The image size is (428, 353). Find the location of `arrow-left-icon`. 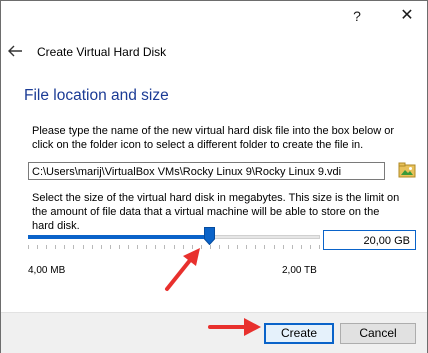

arrow-left-icon is located at coordinates (15, 51).